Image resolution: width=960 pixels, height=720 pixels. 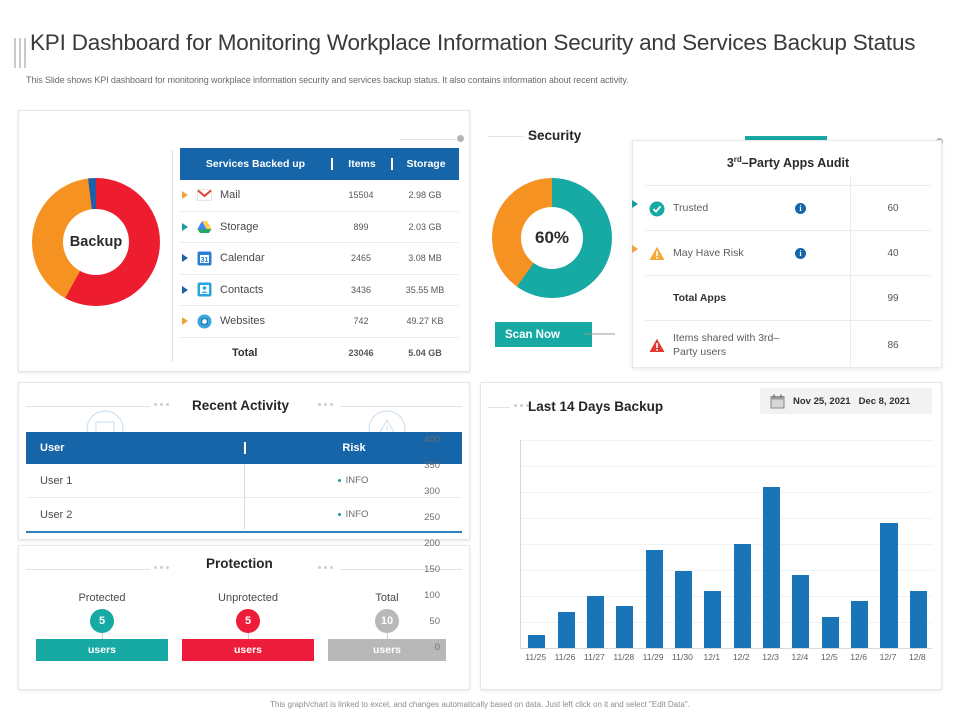 I want to click on protection-metric: Protected 5 users, so click(x=102, y=626).